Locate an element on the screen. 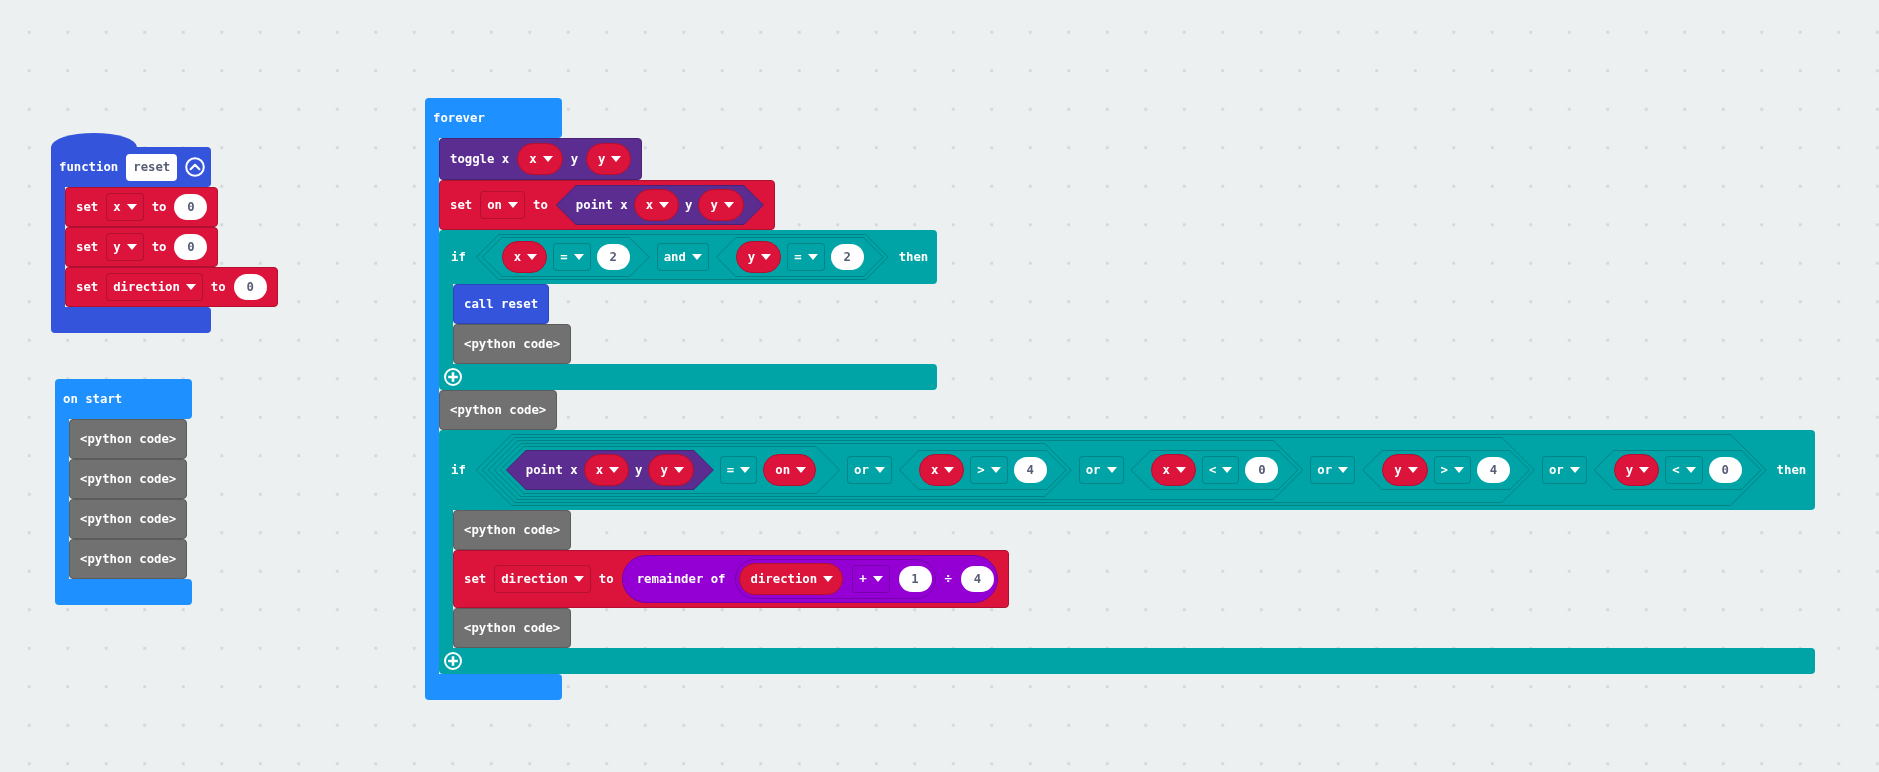 This screenshot has height=772, width=1879. event-block-header: forever is located at coordinates (493, 118).